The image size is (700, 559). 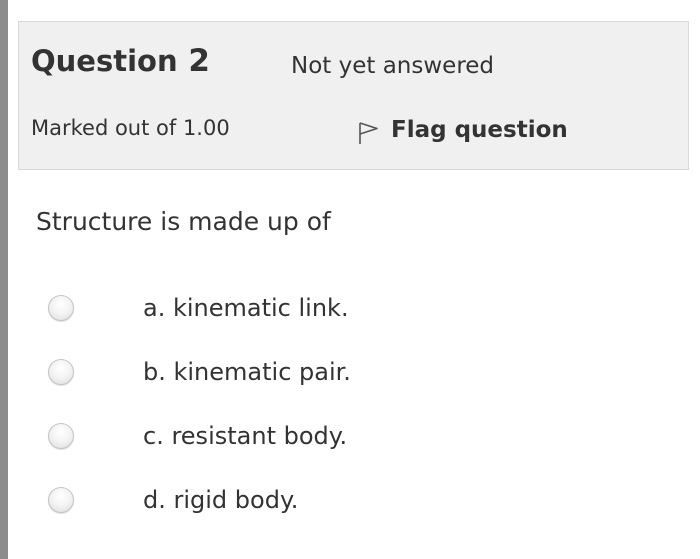 What do you see at coordinates (4, 279) in the screenshot?
I see `left-border-rule` at bounding box center [4, 279].